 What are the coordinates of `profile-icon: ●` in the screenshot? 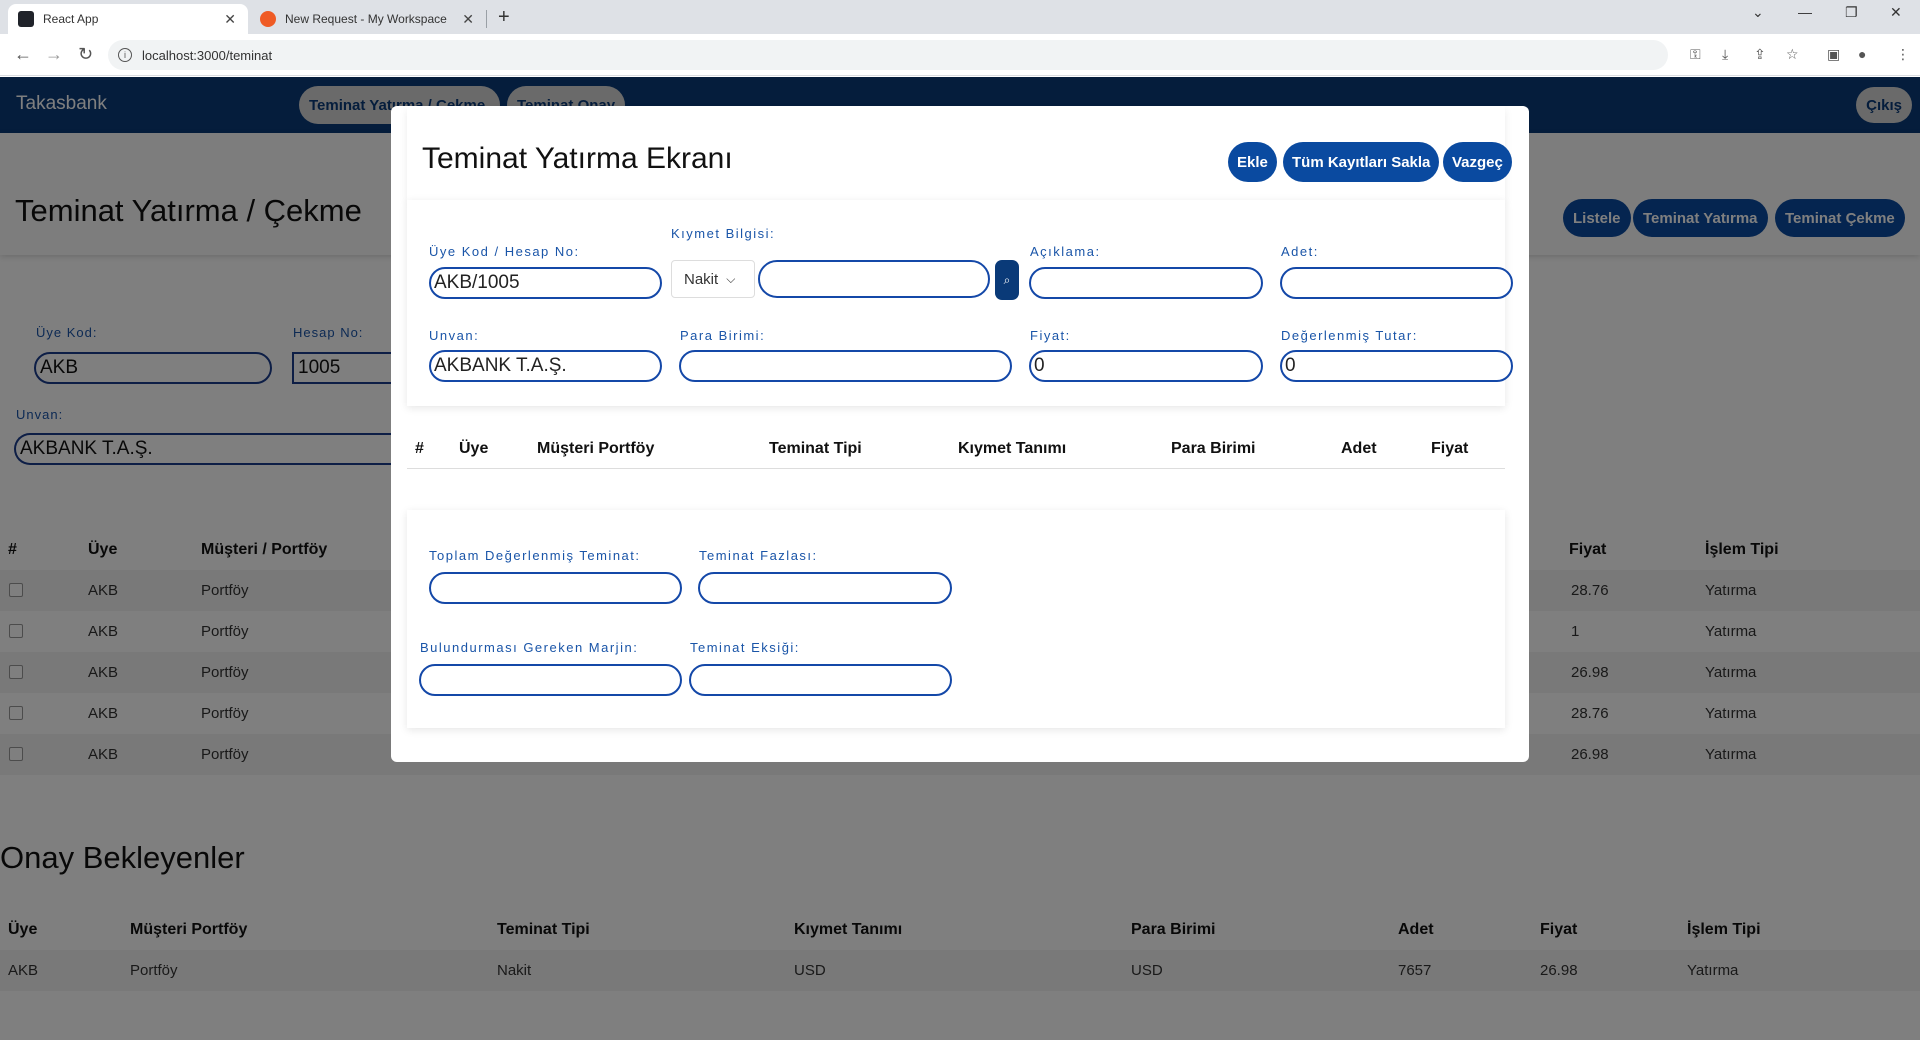 It's located at (1862, 54).